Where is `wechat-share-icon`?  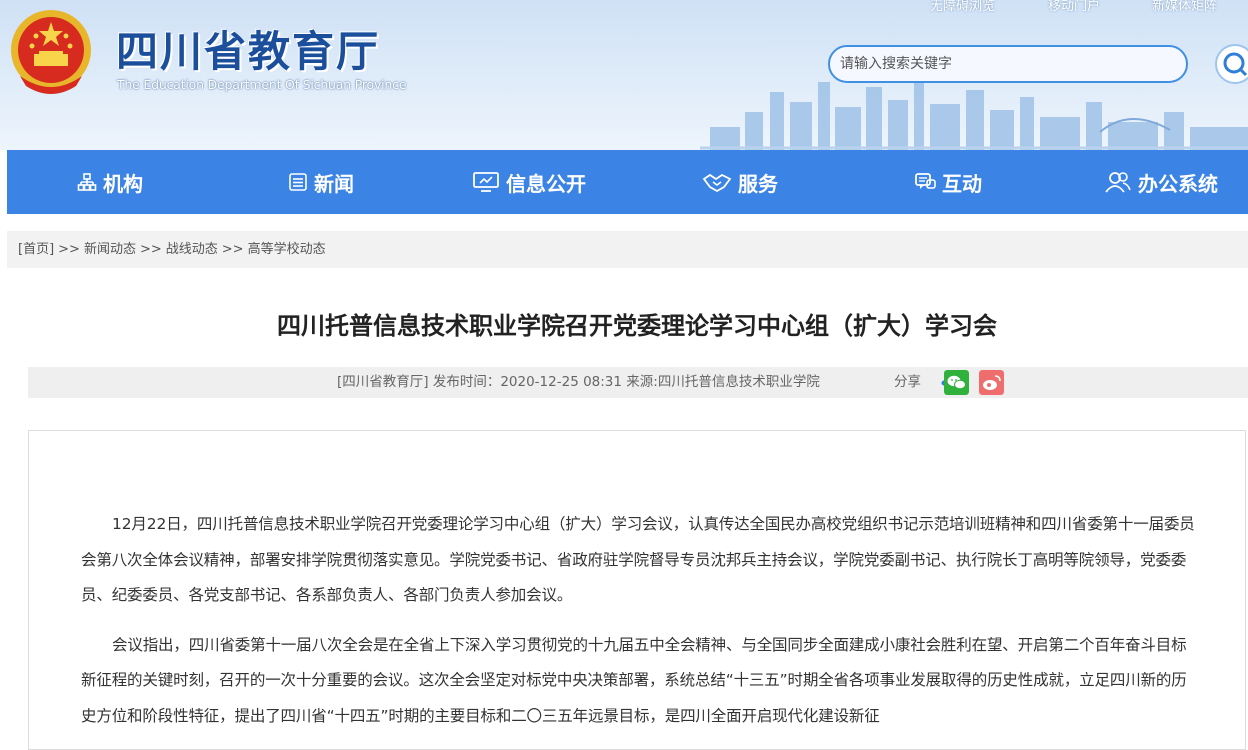 wechat-share-icon is located at coordinates (956, 382).